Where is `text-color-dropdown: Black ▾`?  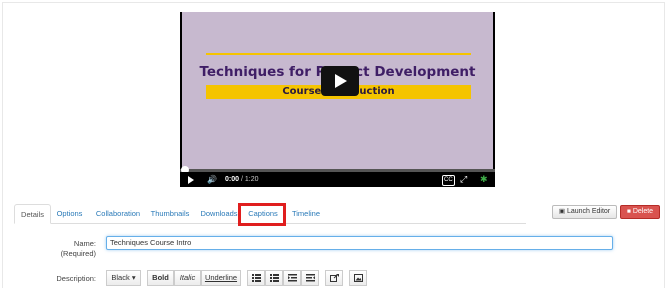 text-color-dropdown: Black ▾ is located at coordinates (123, 278).